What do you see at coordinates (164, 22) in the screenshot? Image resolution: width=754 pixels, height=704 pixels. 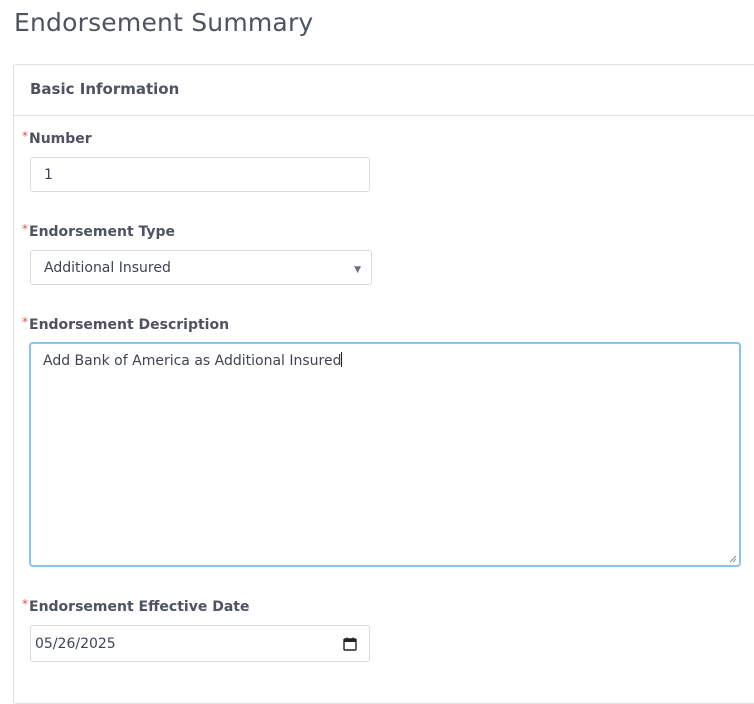 I see `page-title: Endorsement Summary` at bounding box center [164, 22].